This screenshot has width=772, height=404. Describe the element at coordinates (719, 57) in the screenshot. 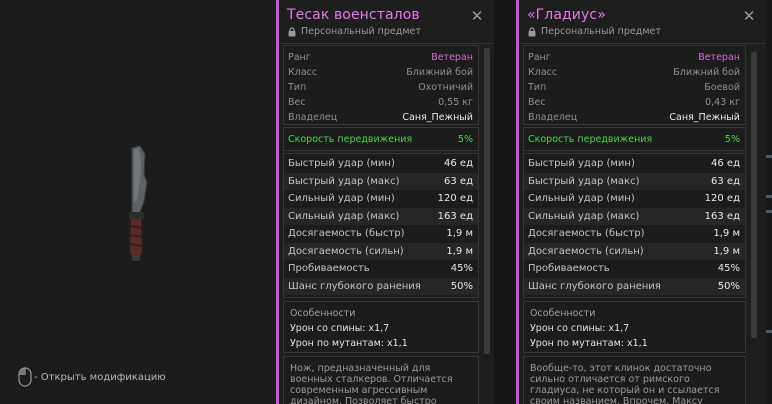

I see `info-value: Ветеран` at that location.